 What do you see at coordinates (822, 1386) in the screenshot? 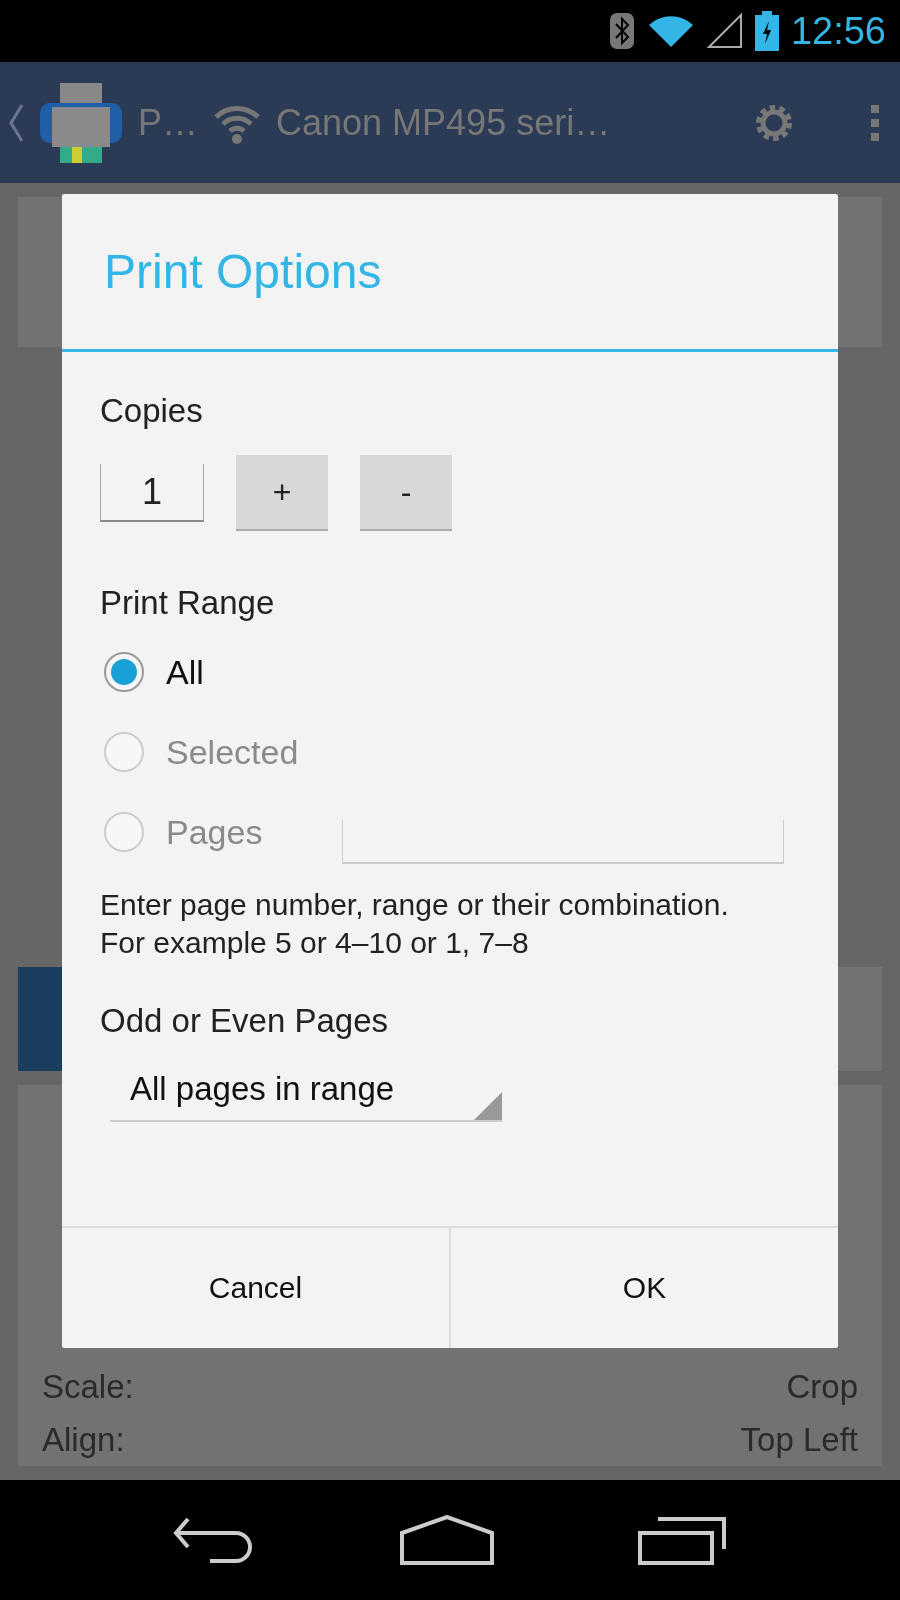
I see `setting-value: Crop` at bounding box center [822, 1386].